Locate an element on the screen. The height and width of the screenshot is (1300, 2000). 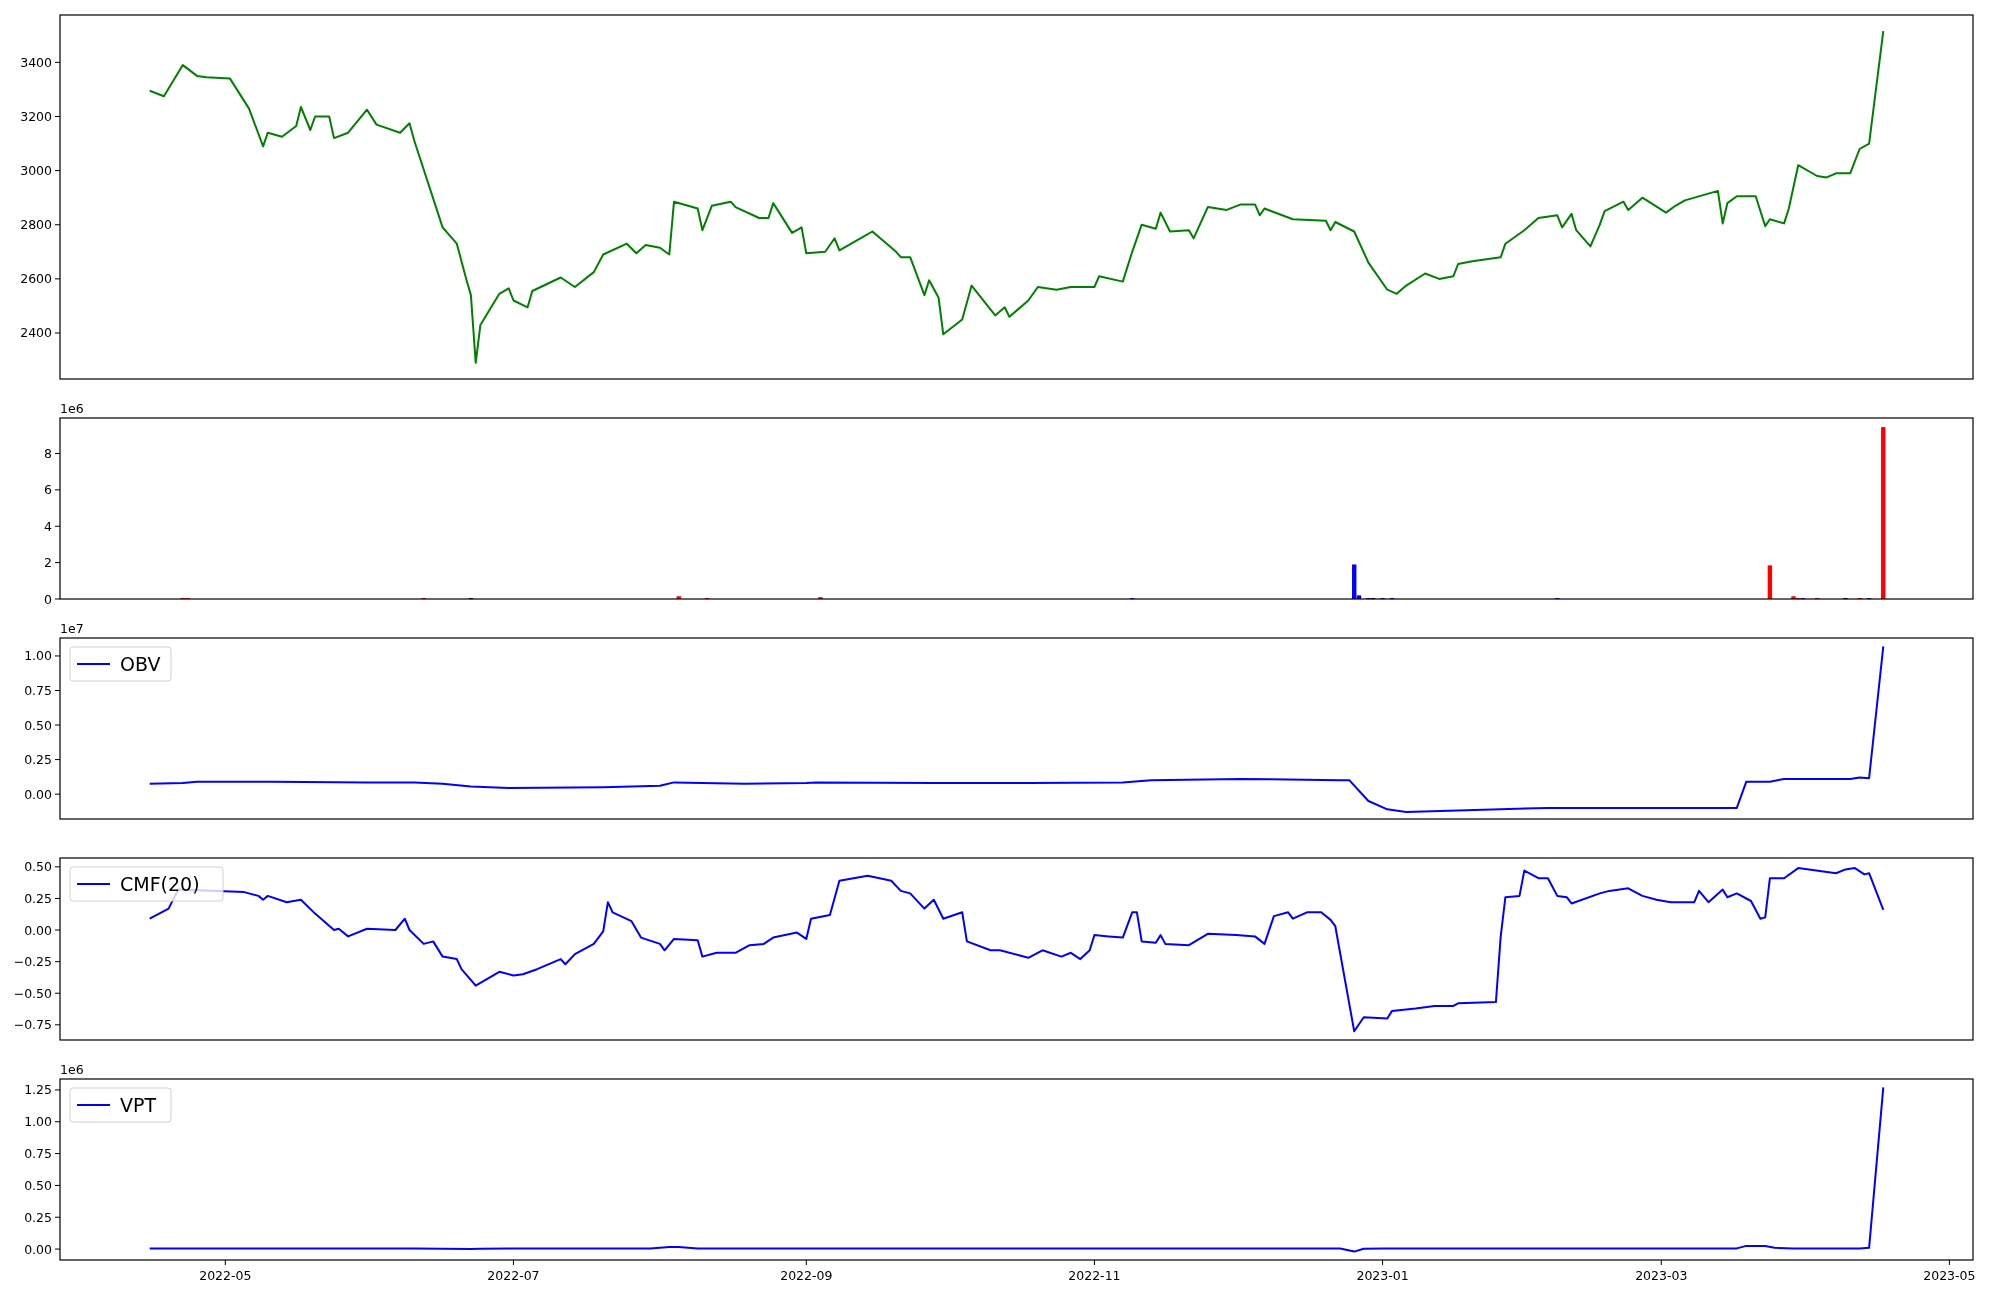
y-tick-label: 3400 is located at coordinates (36, 62).